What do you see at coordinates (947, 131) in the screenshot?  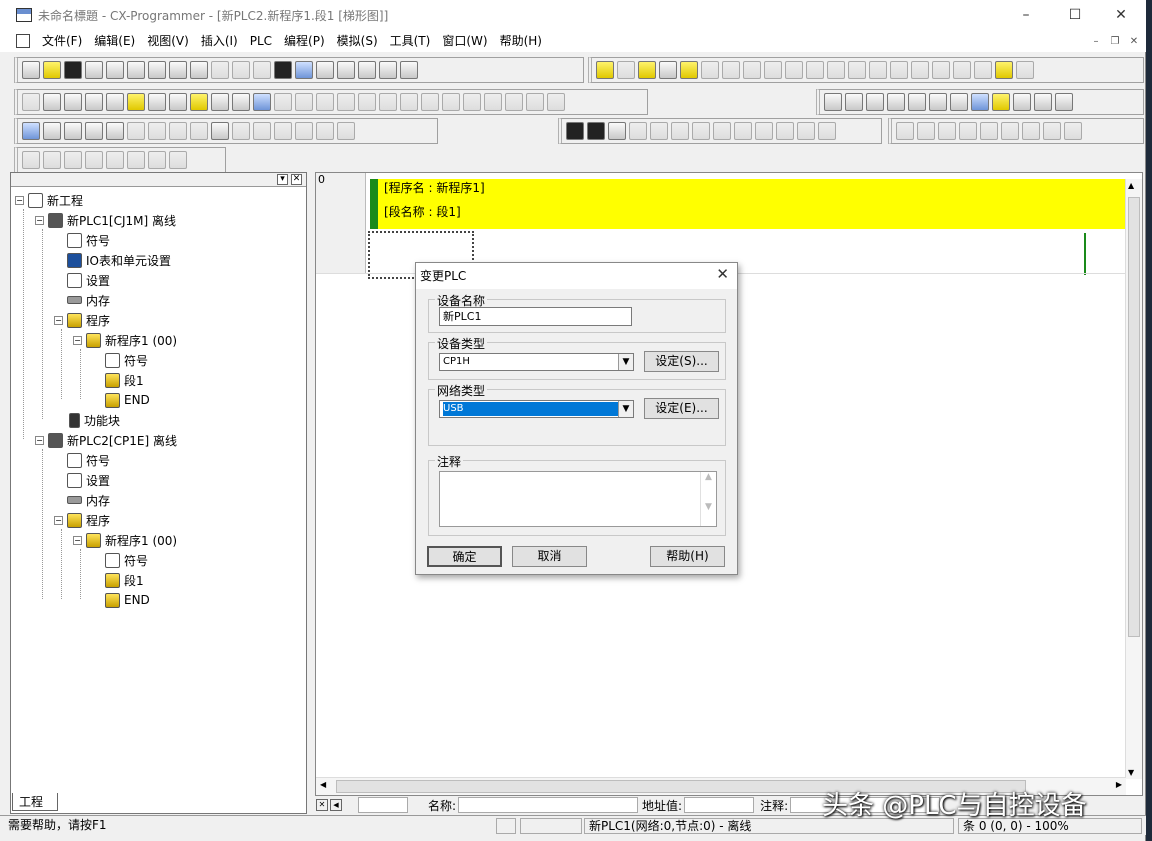 I see `net-3-icon` at bounding box center [947, 131].